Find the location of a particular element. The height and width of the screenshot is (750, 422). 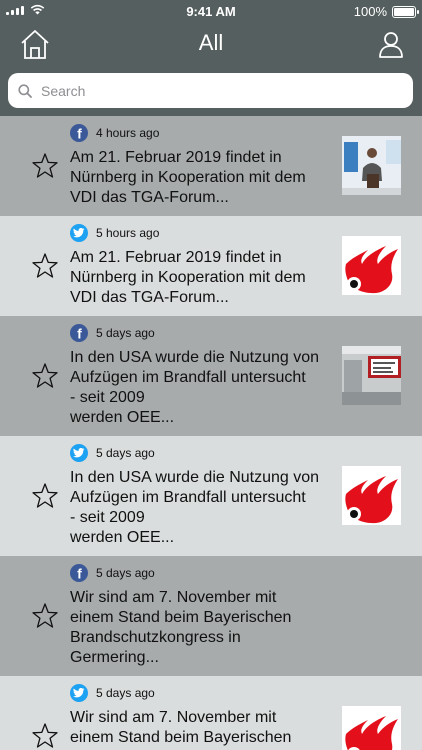

navigation-bar: All is located at coordinates (211, 44).